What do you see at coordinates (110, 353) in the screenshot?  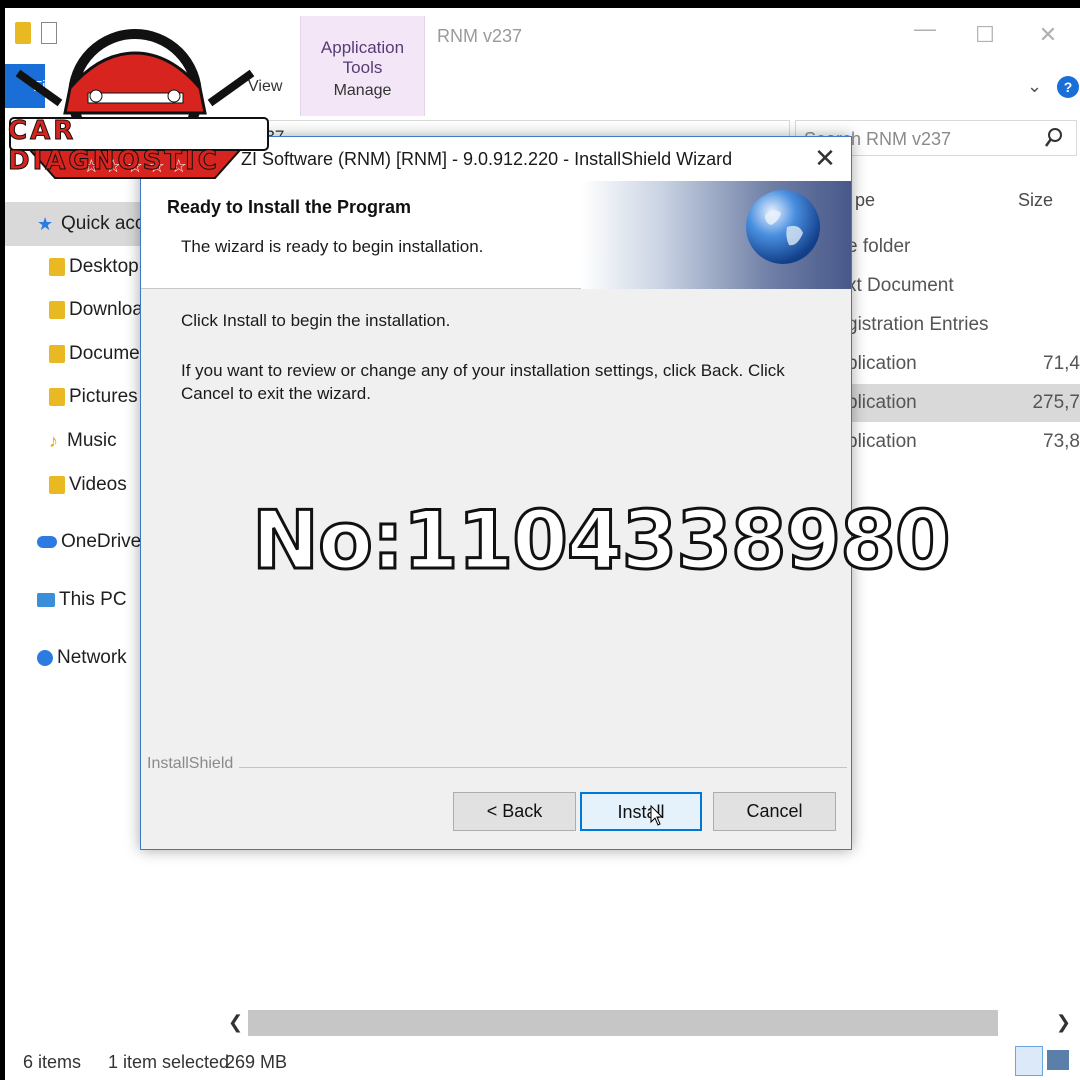 I see `nav-item-label: Documen` at bounding box center [110, 353].